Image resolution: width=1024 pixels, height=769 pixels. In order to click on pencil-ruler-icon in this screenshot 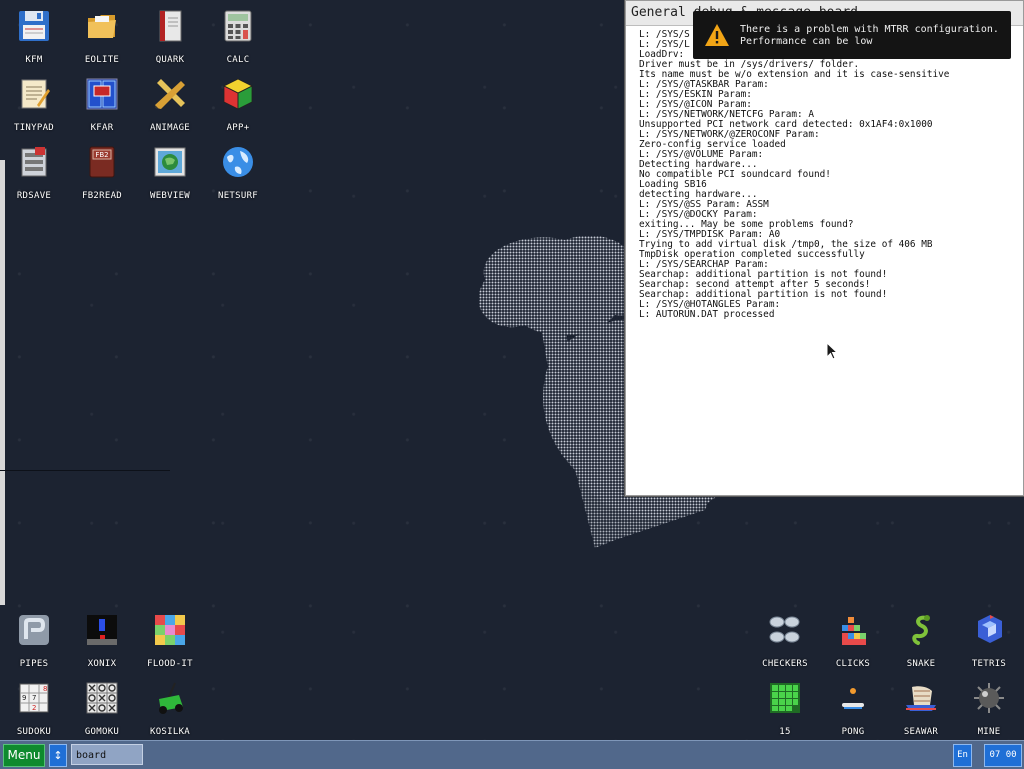, I will do `click(170, 94)`.